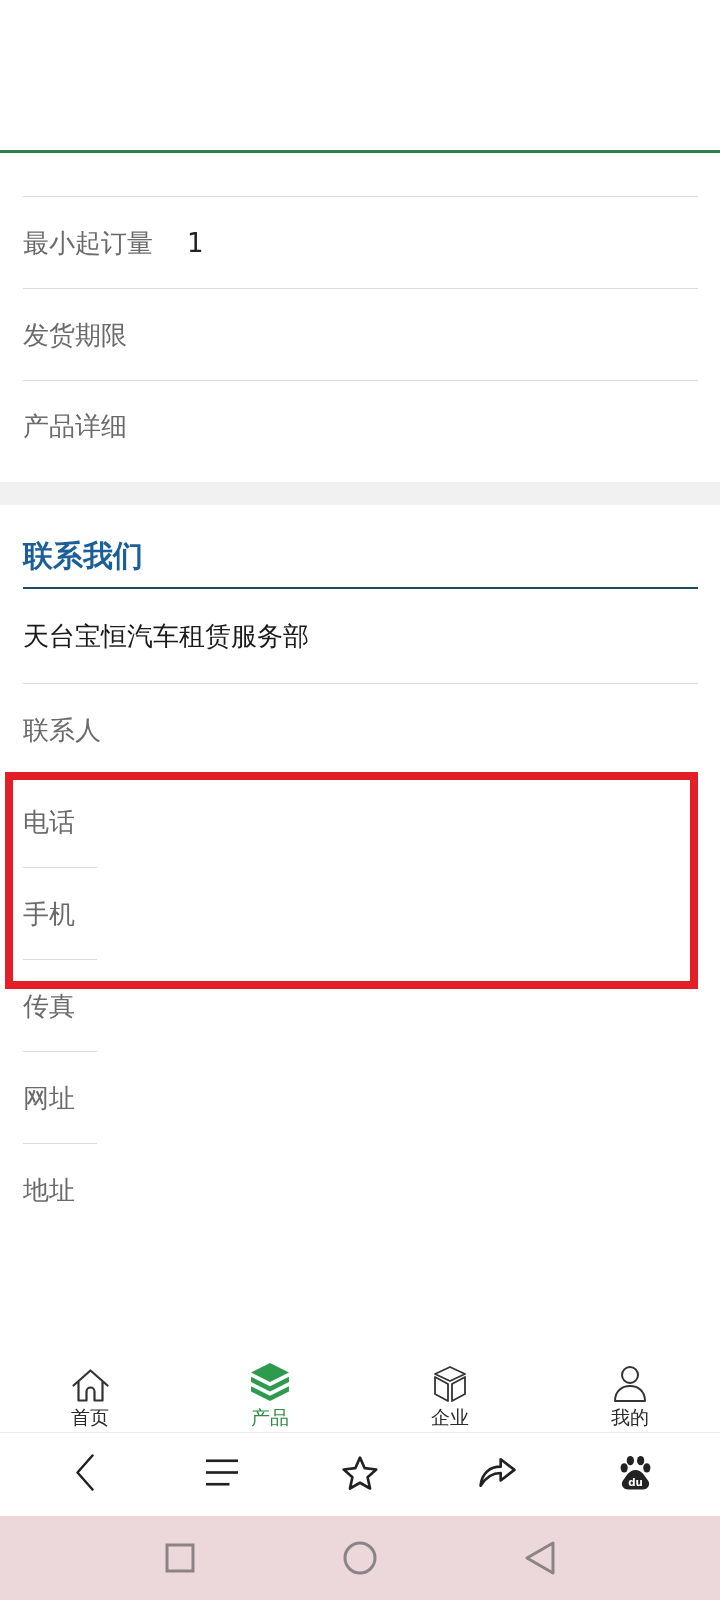 This screenshot has height=1600, width=720. Describe the element at coordinates (360, 636) in the screenshot. I see `company-name: 天台宝恒汽车租赁服务部` at that location.